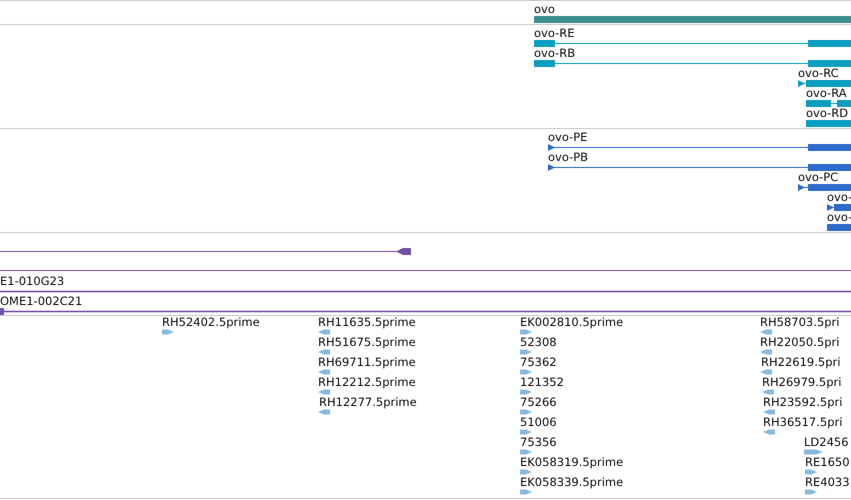  What do you see at coordinates (827, 462) in the screenshot?
I see `feature-label: RE1650` at bounding box center [827, 462].